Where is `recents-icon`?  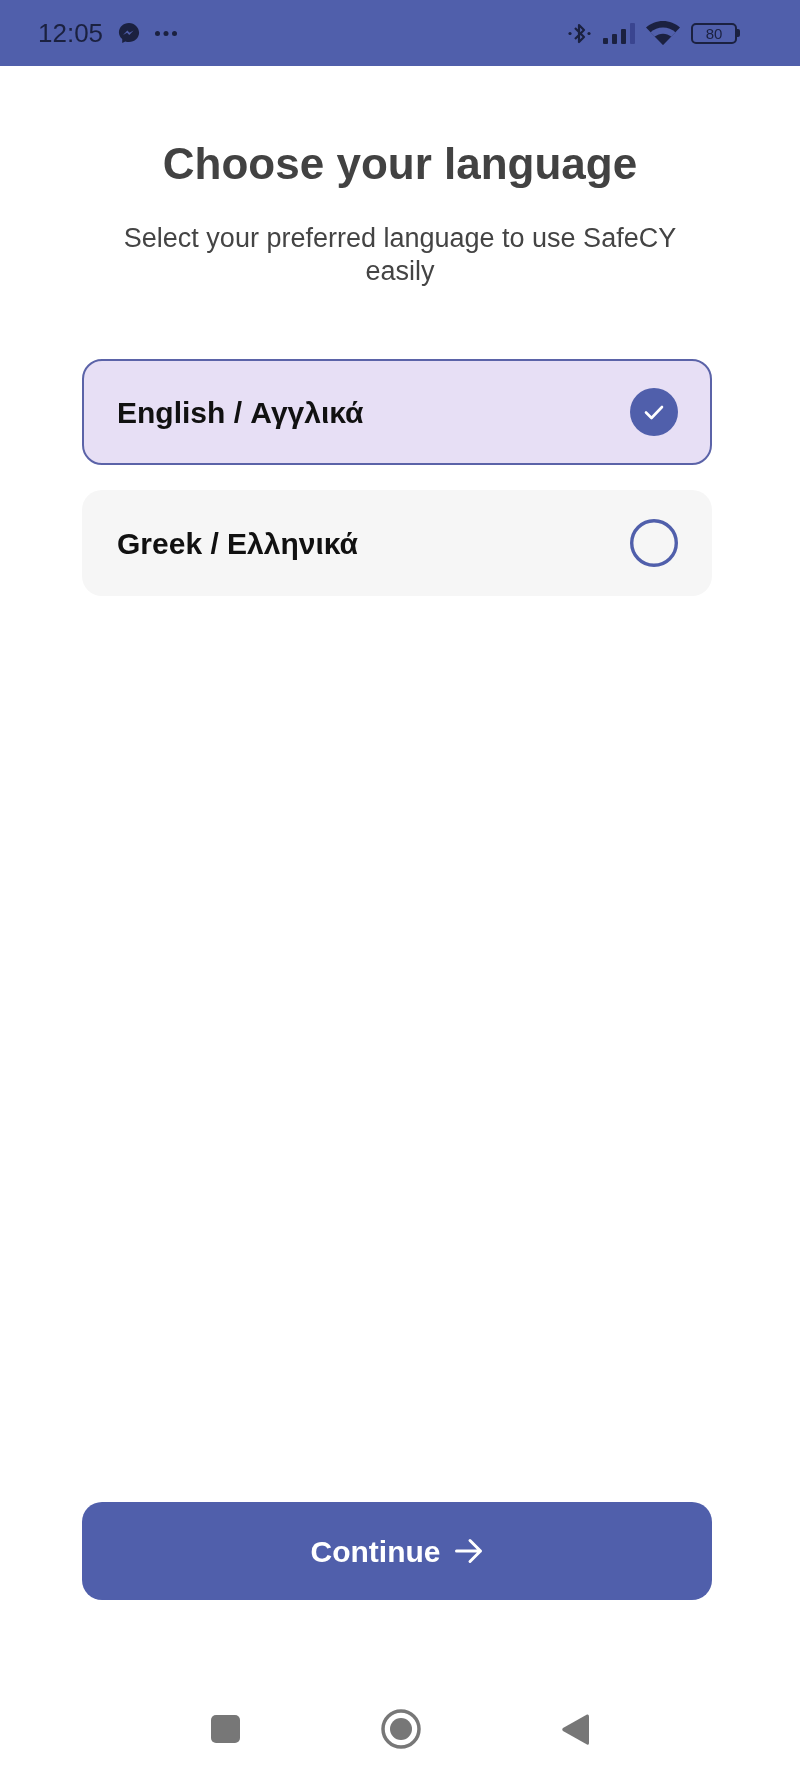
recents-icon is located at coordinates (225, 1729).